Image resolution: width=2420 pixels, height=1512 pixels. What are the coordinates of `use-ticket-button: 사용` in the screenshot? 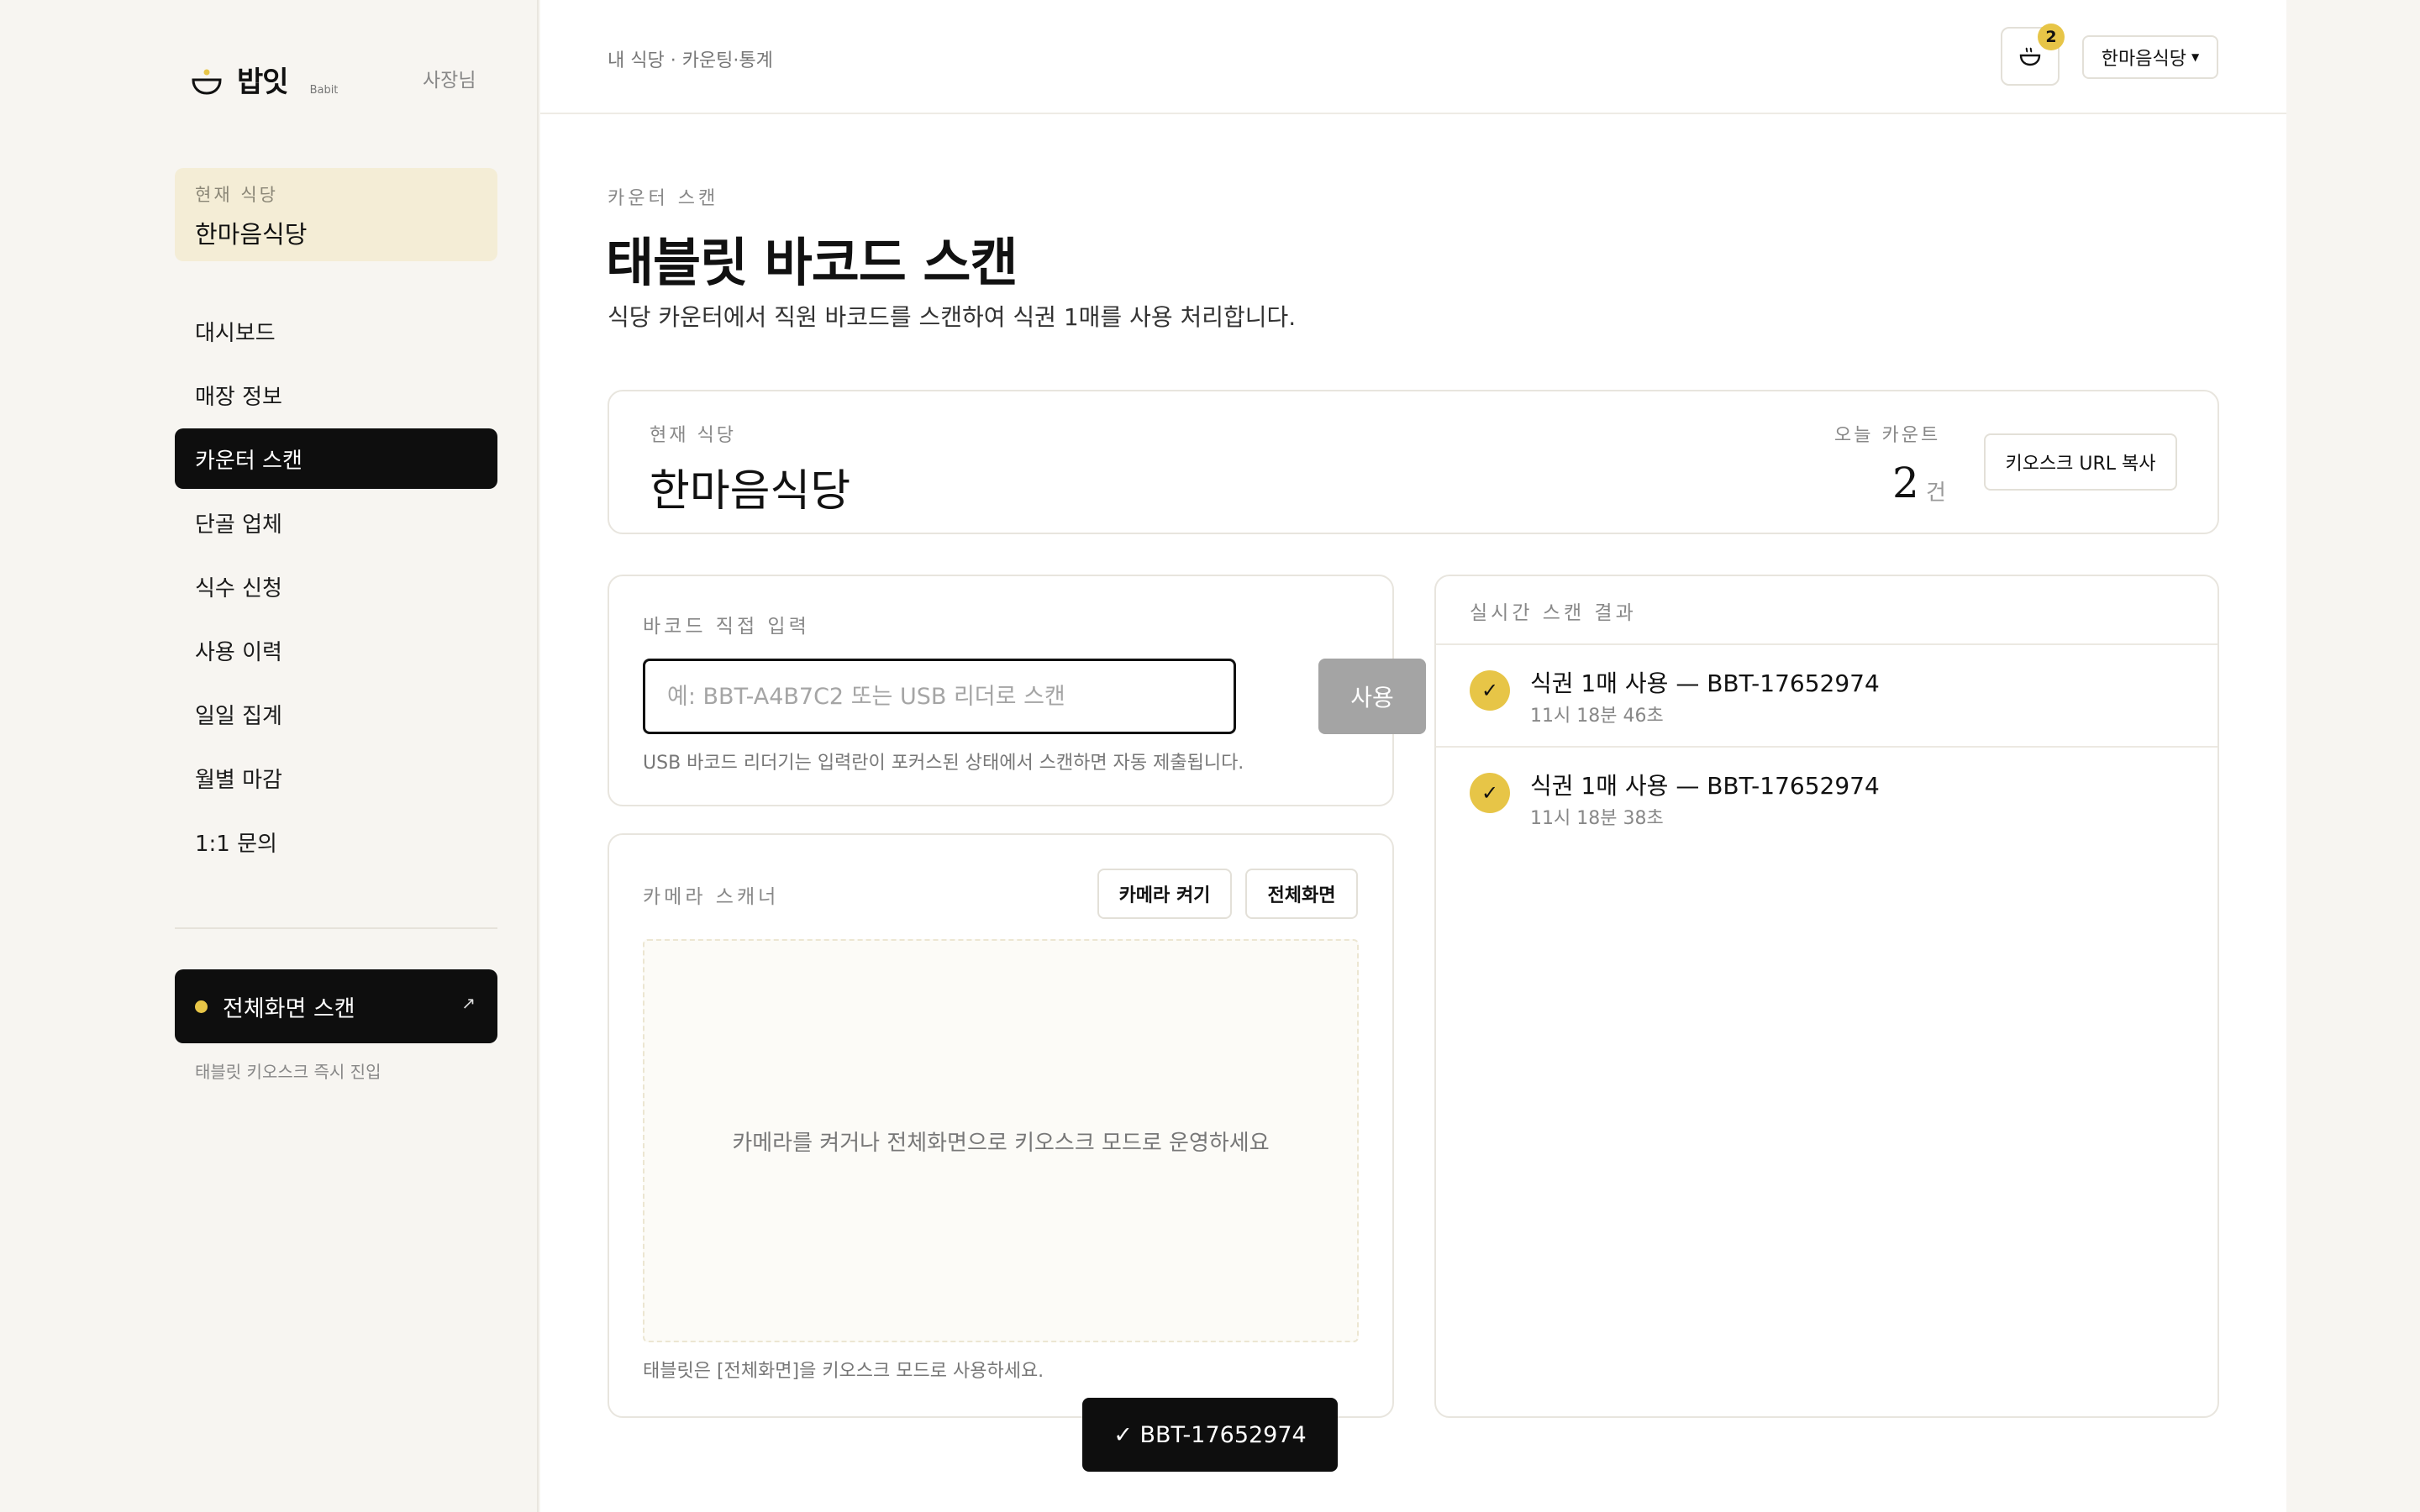 It's located at (1372, 696).